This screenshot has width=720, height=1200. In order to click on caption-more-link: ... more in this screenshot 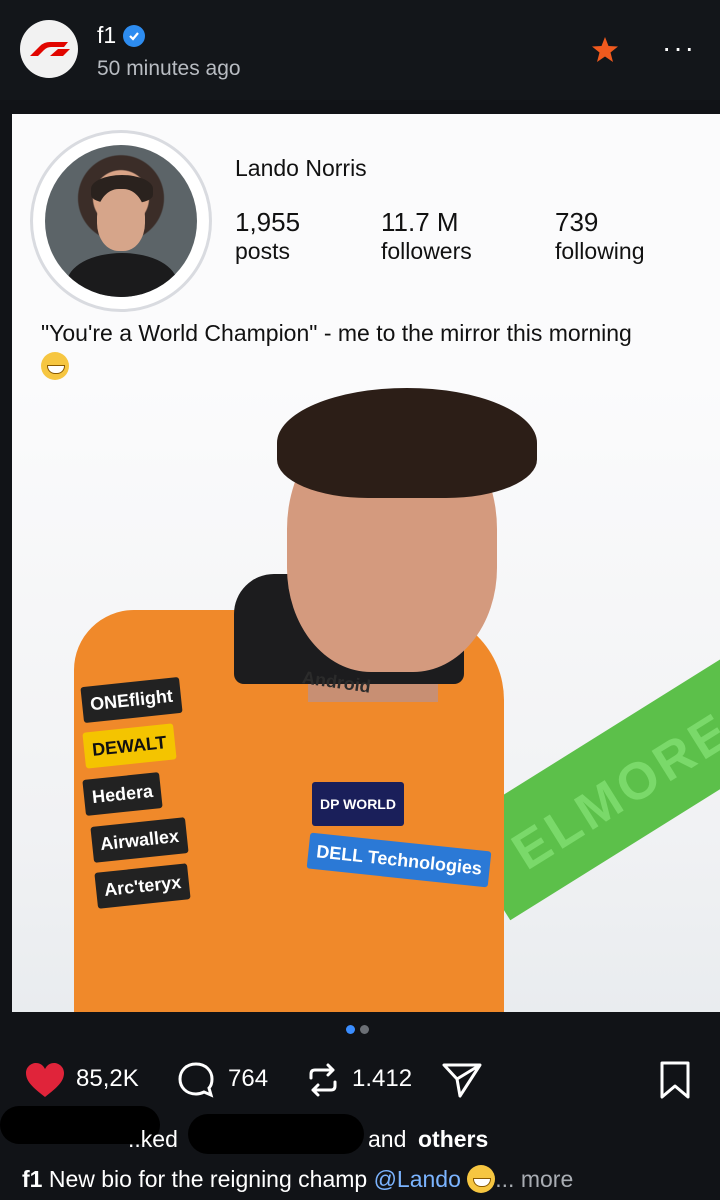, I will do `click(534, 1179)`.